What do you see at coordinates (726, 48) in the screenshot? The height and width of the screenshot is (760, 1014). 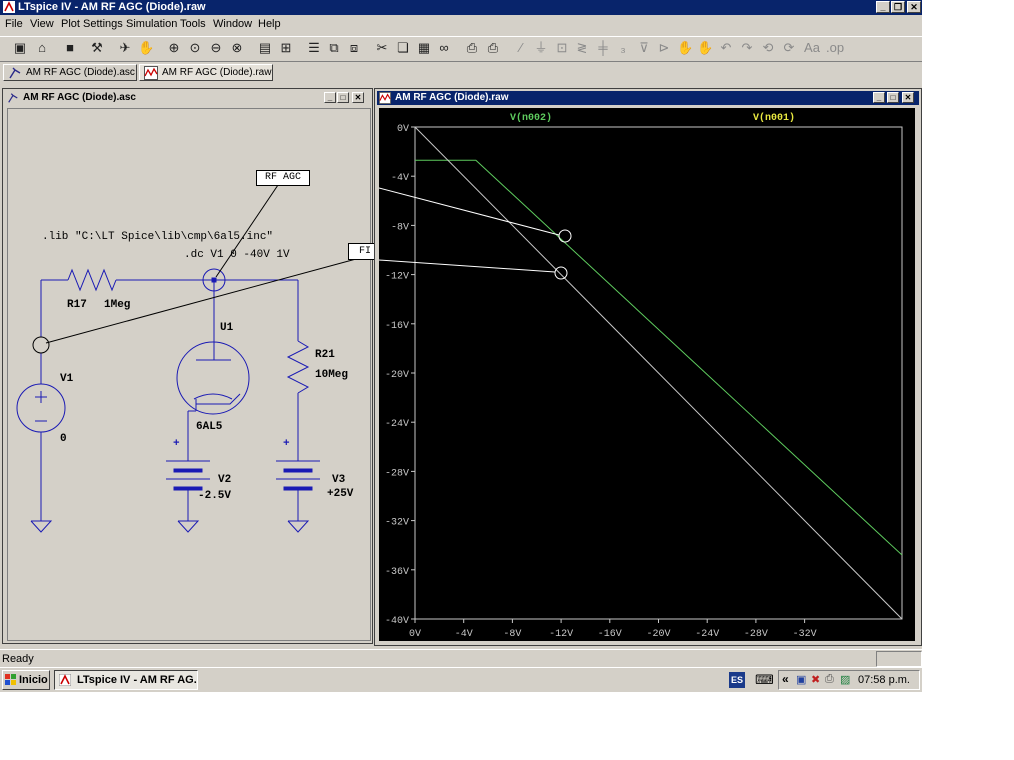 I see `undo-icon: ↶` at bounding box center [726, 48].